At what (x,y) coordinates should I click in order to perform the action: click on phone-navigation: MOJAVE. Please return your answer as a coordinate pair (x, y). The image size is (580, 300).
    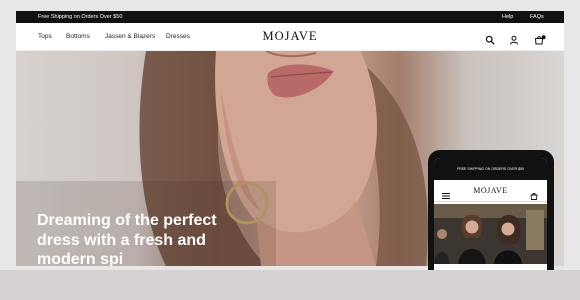
    Looking at the image, I should click on (490, 191).